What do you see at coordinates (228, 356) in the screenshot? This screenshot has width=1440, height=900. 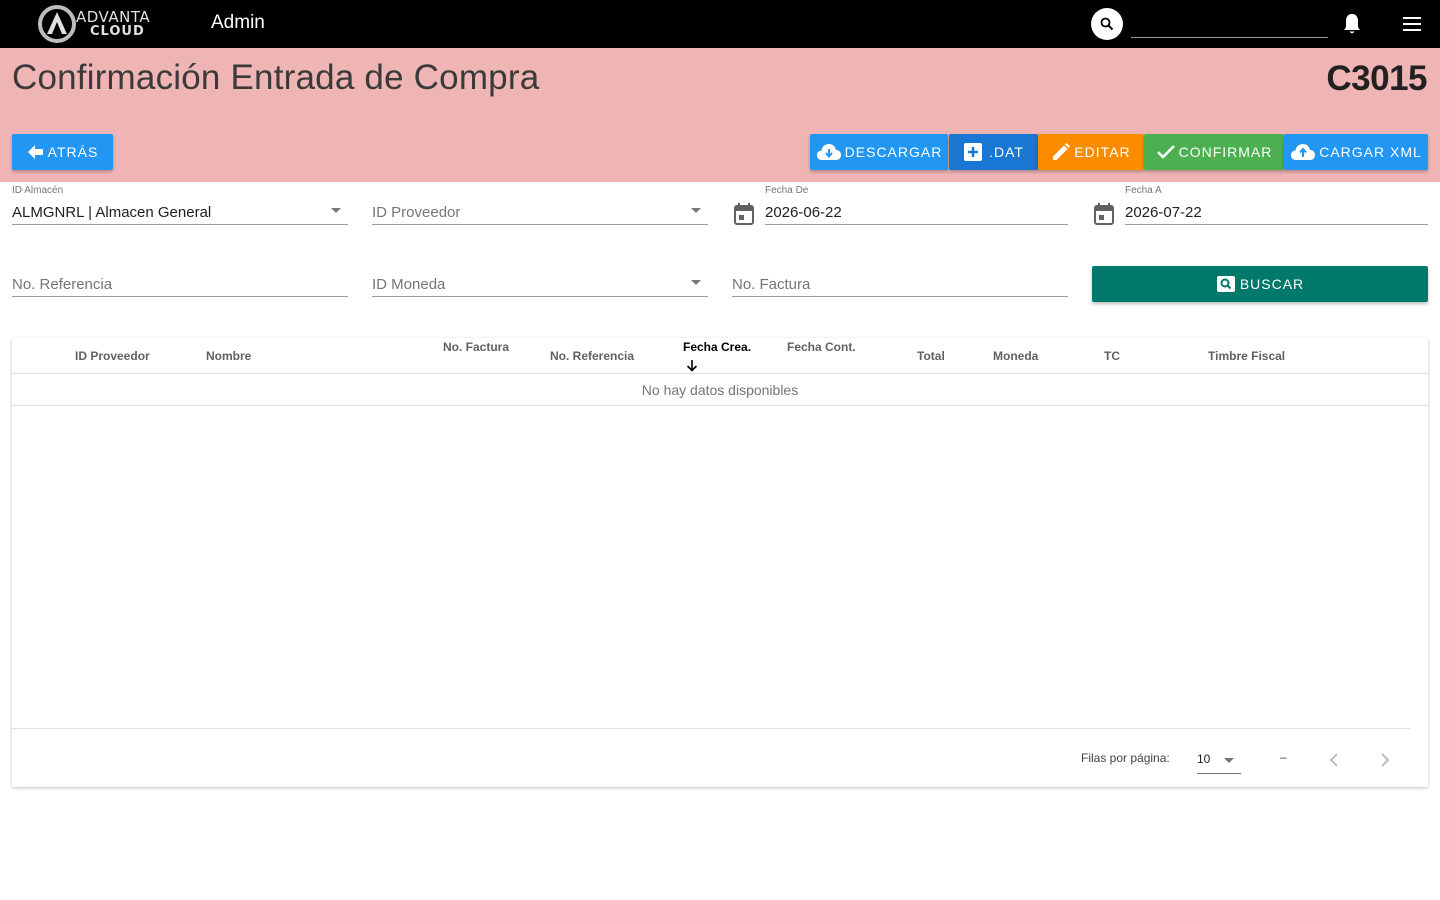 I see `col-header-nombre: Nombre` at bounding box center [228, 356].